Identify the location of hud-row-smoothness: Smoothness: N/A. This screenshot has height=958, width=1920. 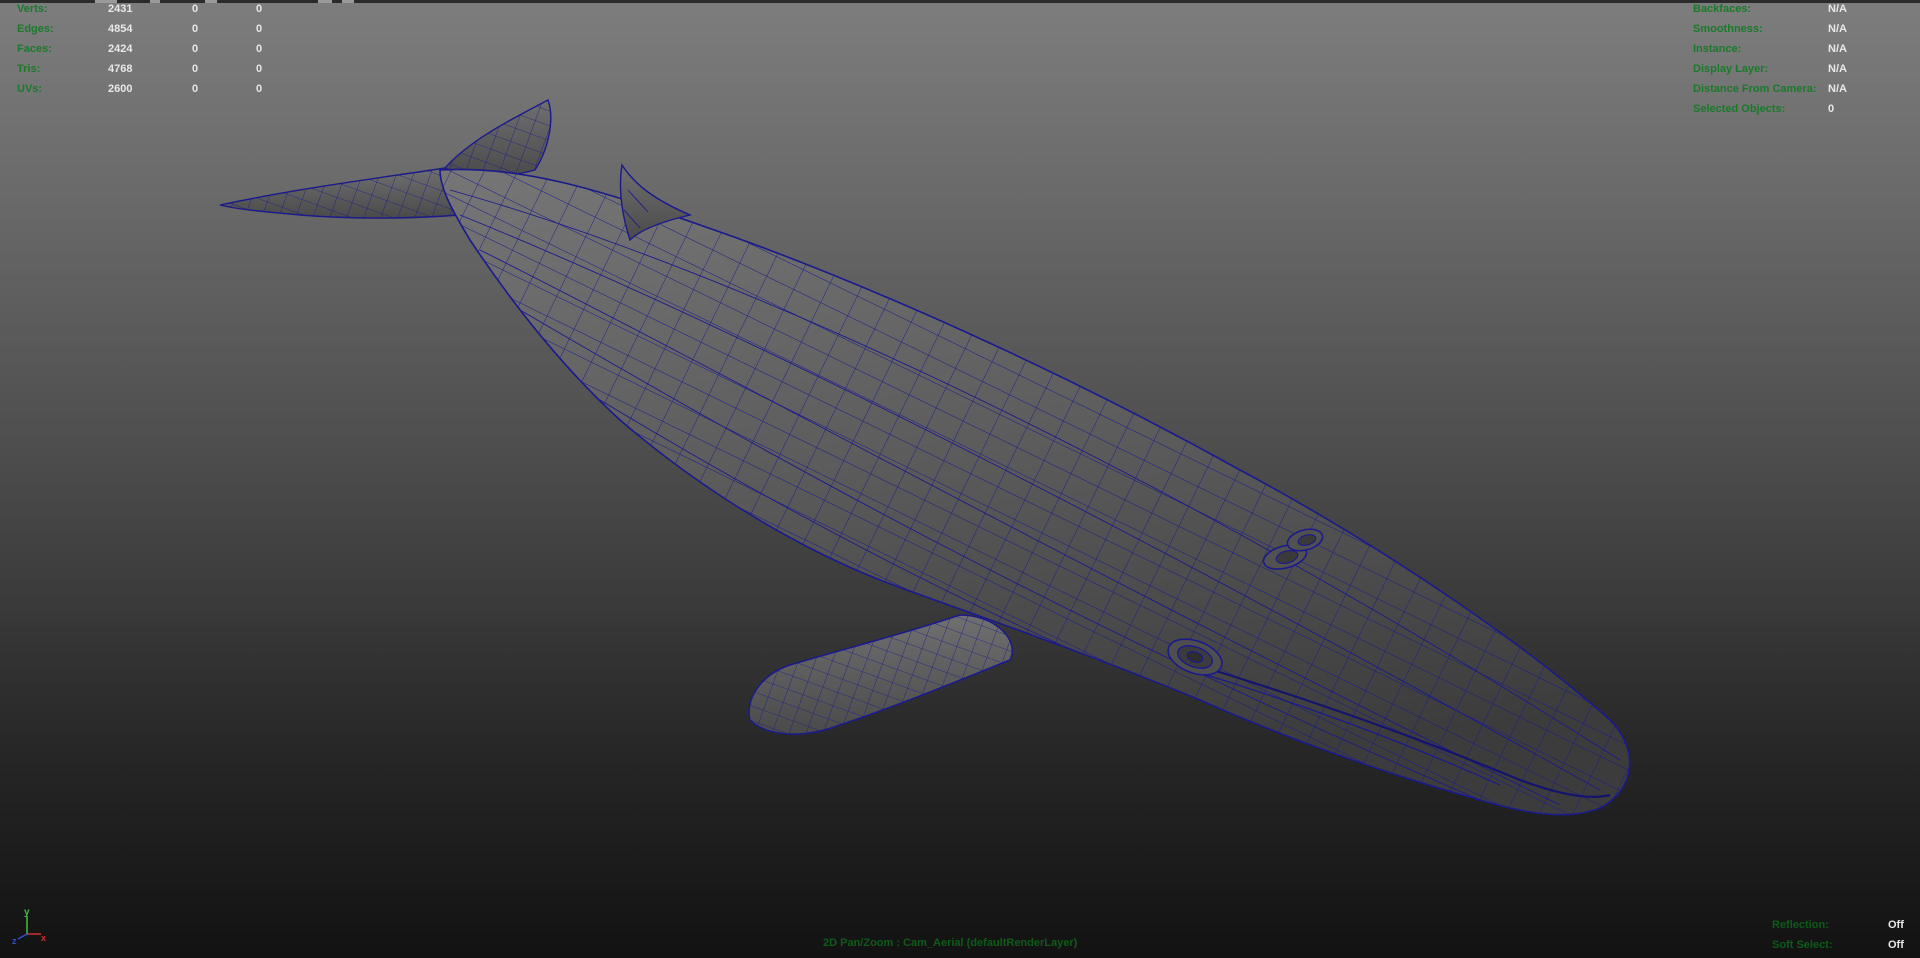
(1803, 29).